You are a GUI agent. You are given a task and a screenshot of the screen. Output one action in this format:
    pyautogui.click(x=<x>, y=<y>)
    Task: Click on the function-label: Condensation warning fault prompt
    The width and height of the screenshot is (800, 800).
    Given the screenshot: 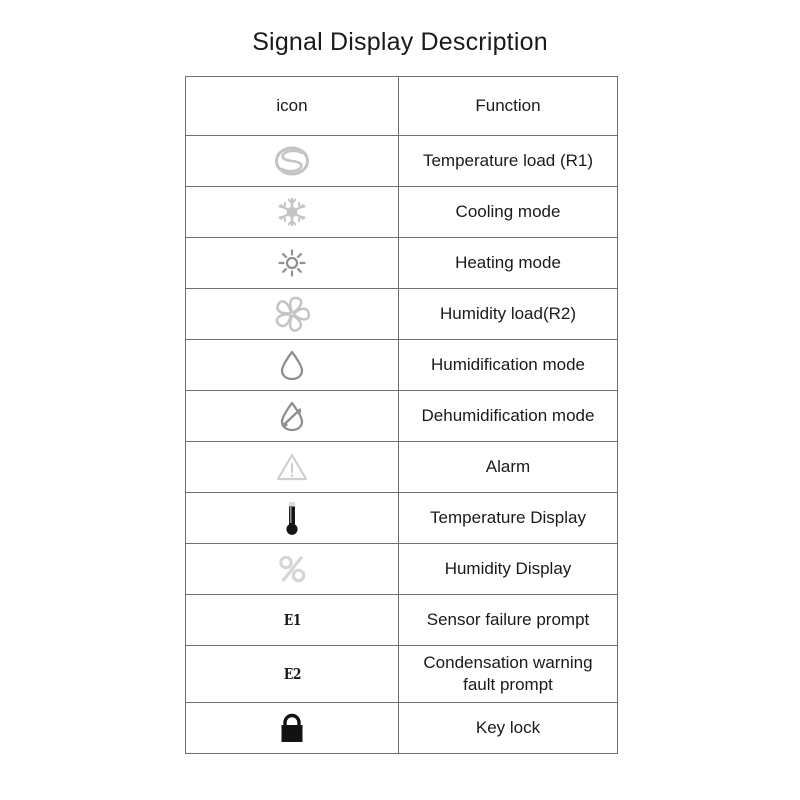 What is the action you would take?
    pyautogui.click(x=508, y=674)
    